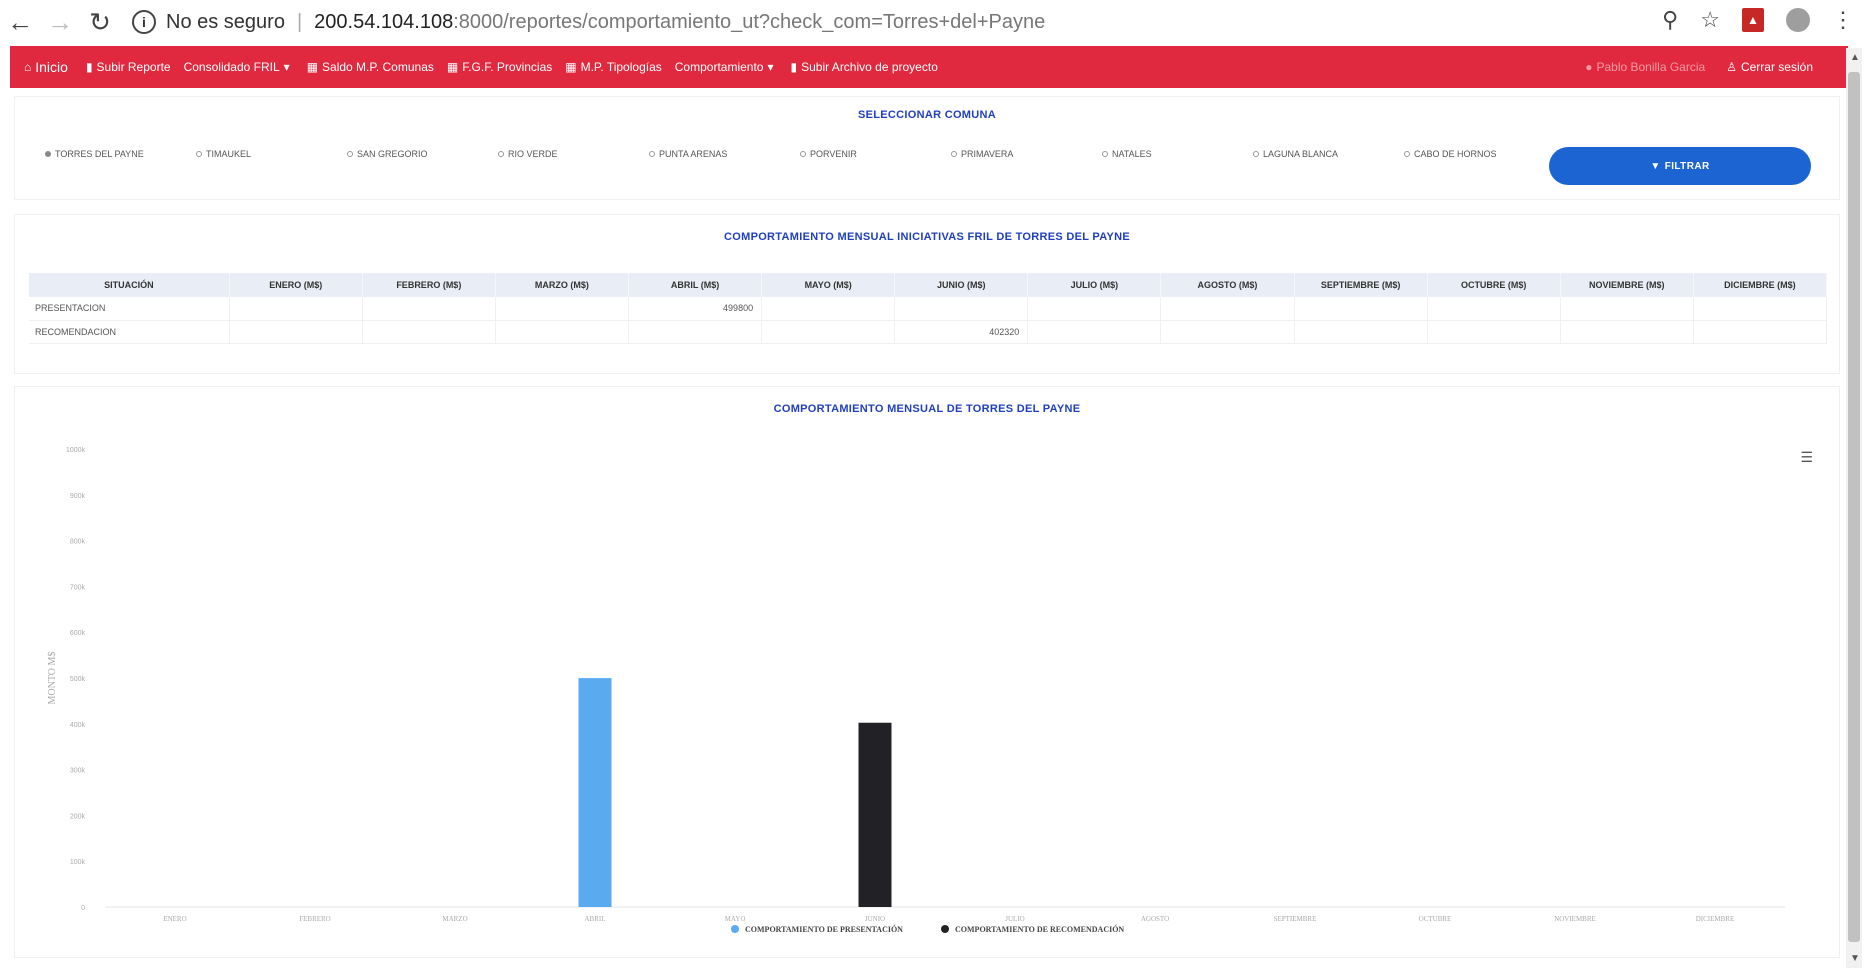 The height and width of the screenshot is (968, 1866). I want to click on nav-saldo-mp-comunas: ▦ Saldo M.P. Comunas, so click(370, 67).